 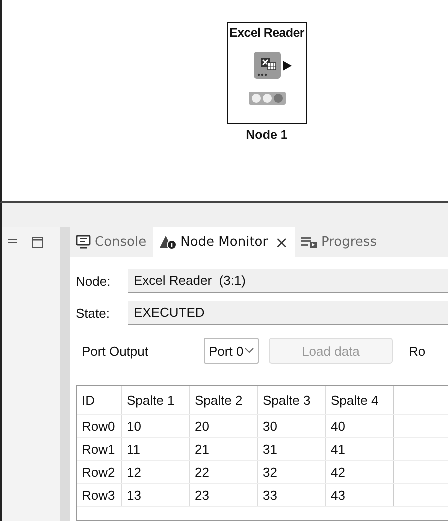 I want to click on table-cell: 21, so click(x=224, y=449).